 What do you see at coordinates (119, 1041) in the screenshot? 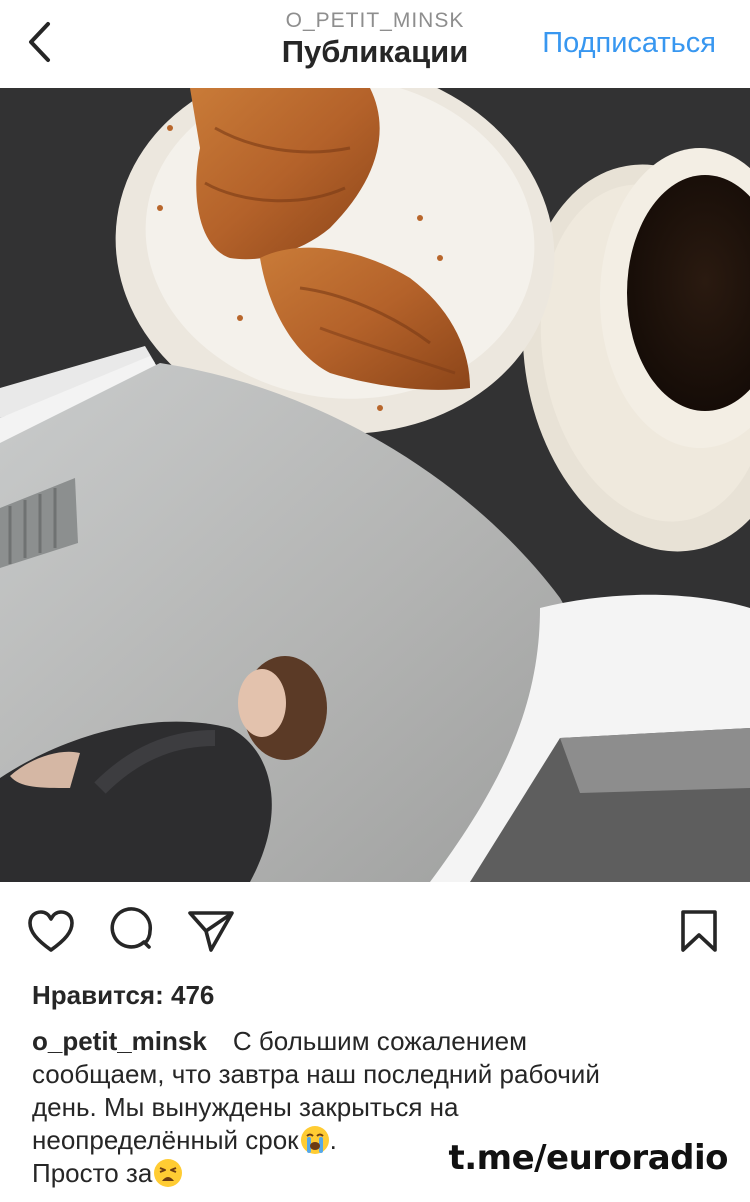
I see `caption-author: o_petit_minsk` at bounding box center [119, 1041].